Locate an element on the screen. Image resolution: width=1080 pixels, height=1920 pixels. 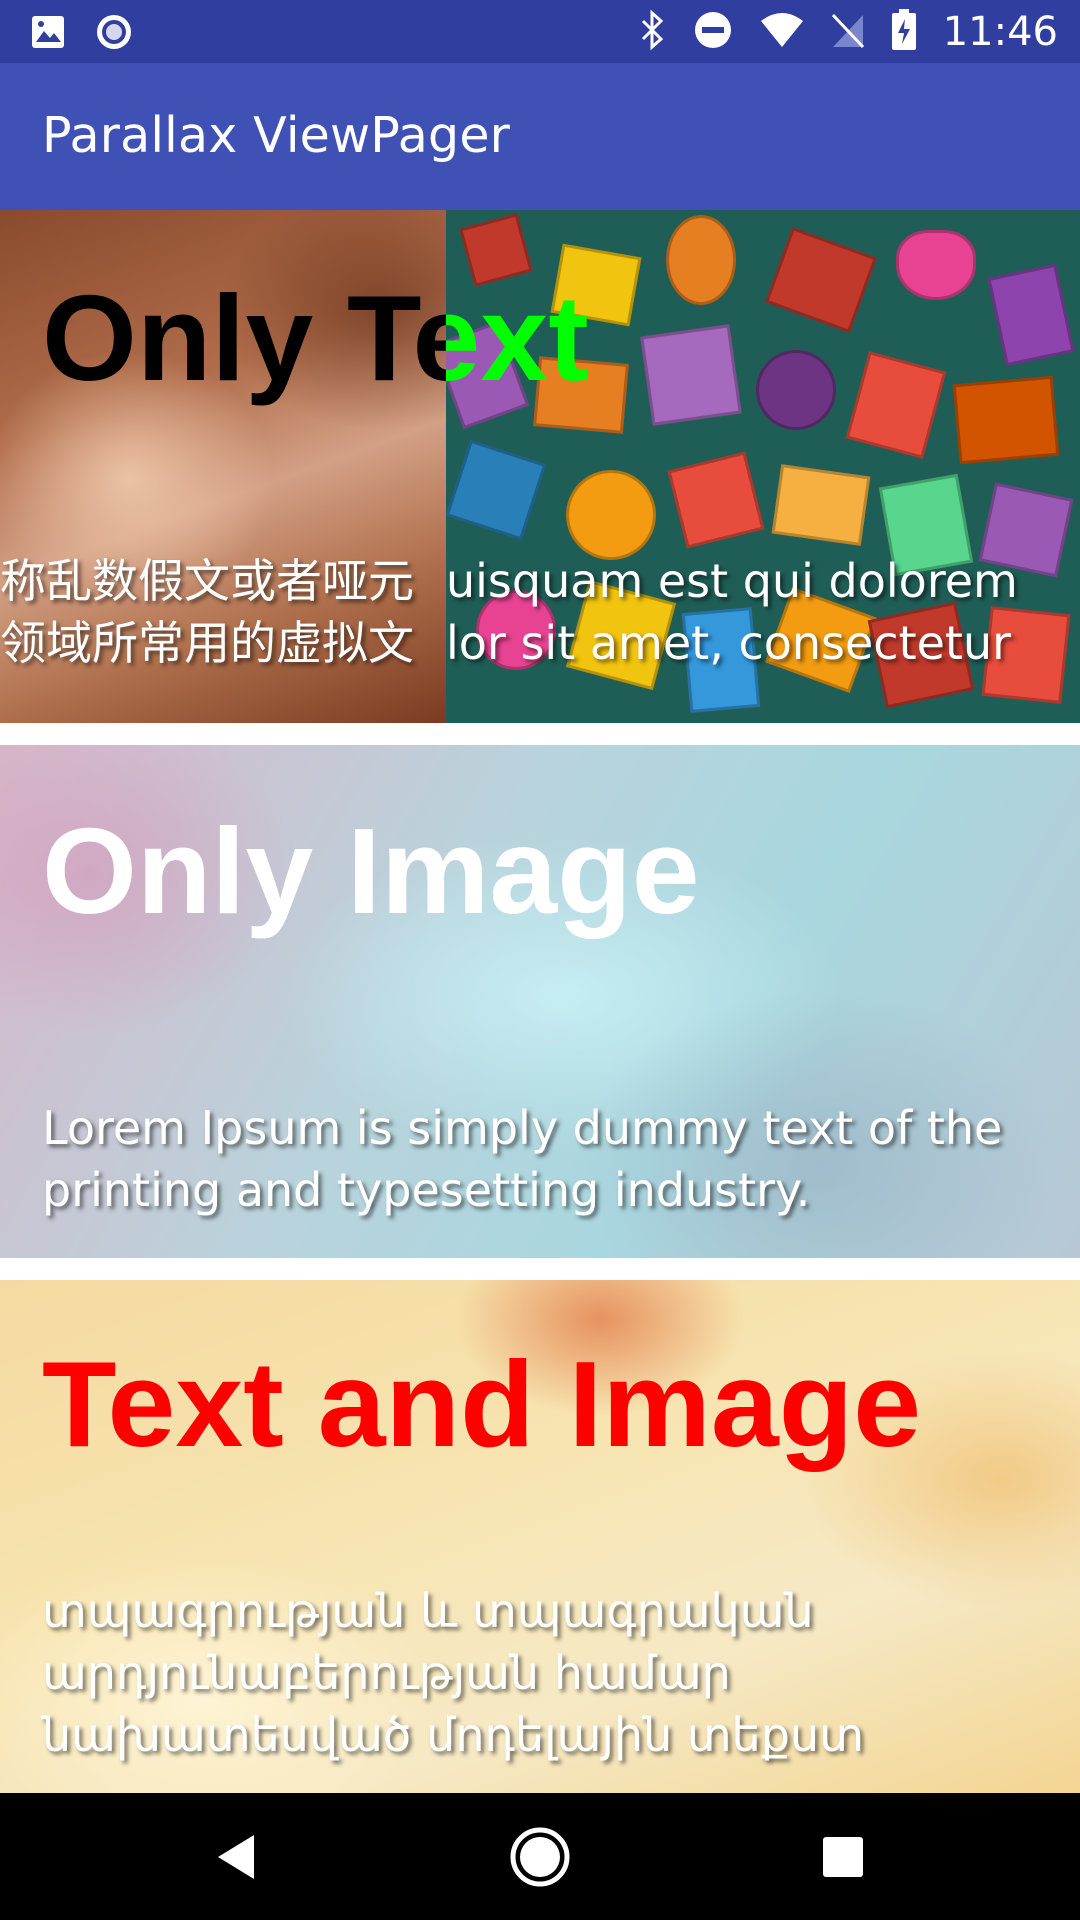
navigation-bar is located at coordinates (540, 1856).